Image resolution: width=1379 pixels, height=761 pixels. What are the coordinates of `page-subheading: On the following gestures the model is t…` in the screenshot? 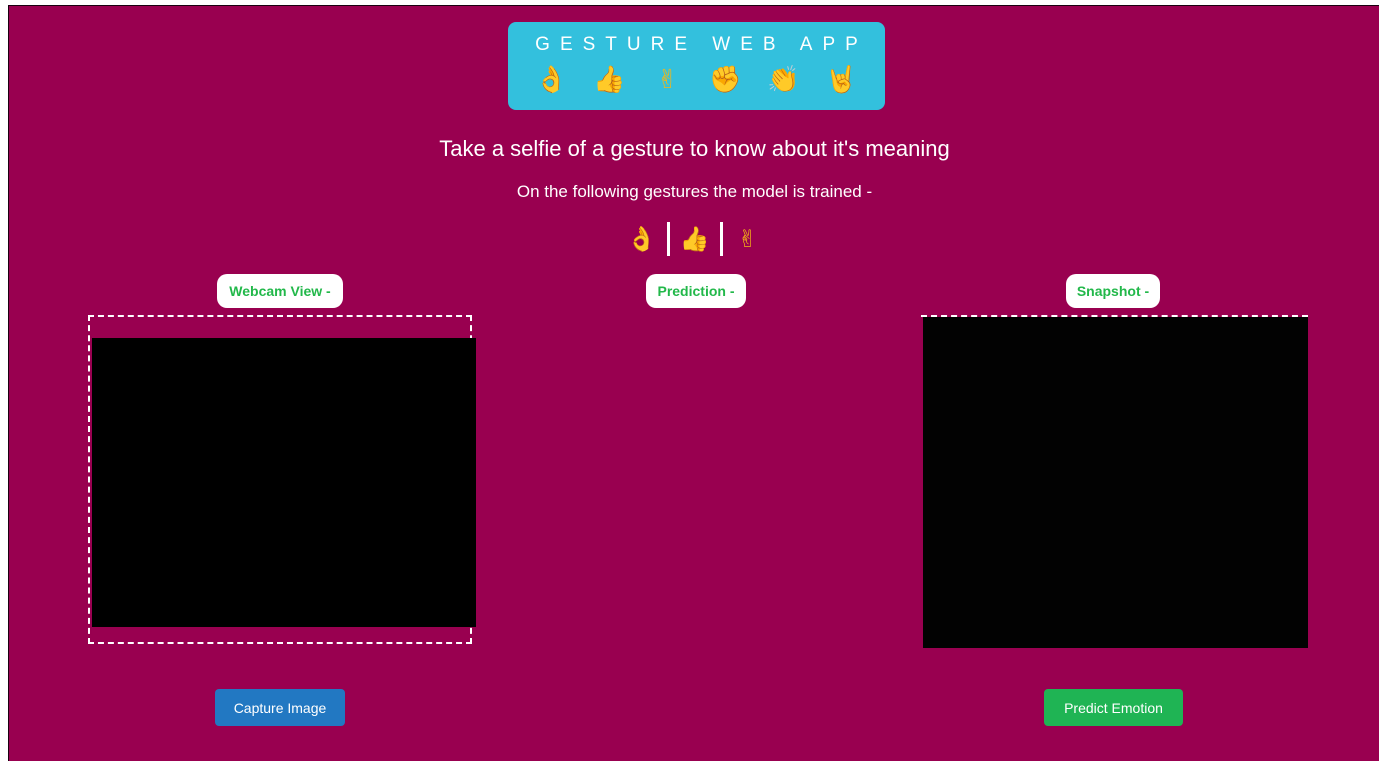 It's located at (694, 191).